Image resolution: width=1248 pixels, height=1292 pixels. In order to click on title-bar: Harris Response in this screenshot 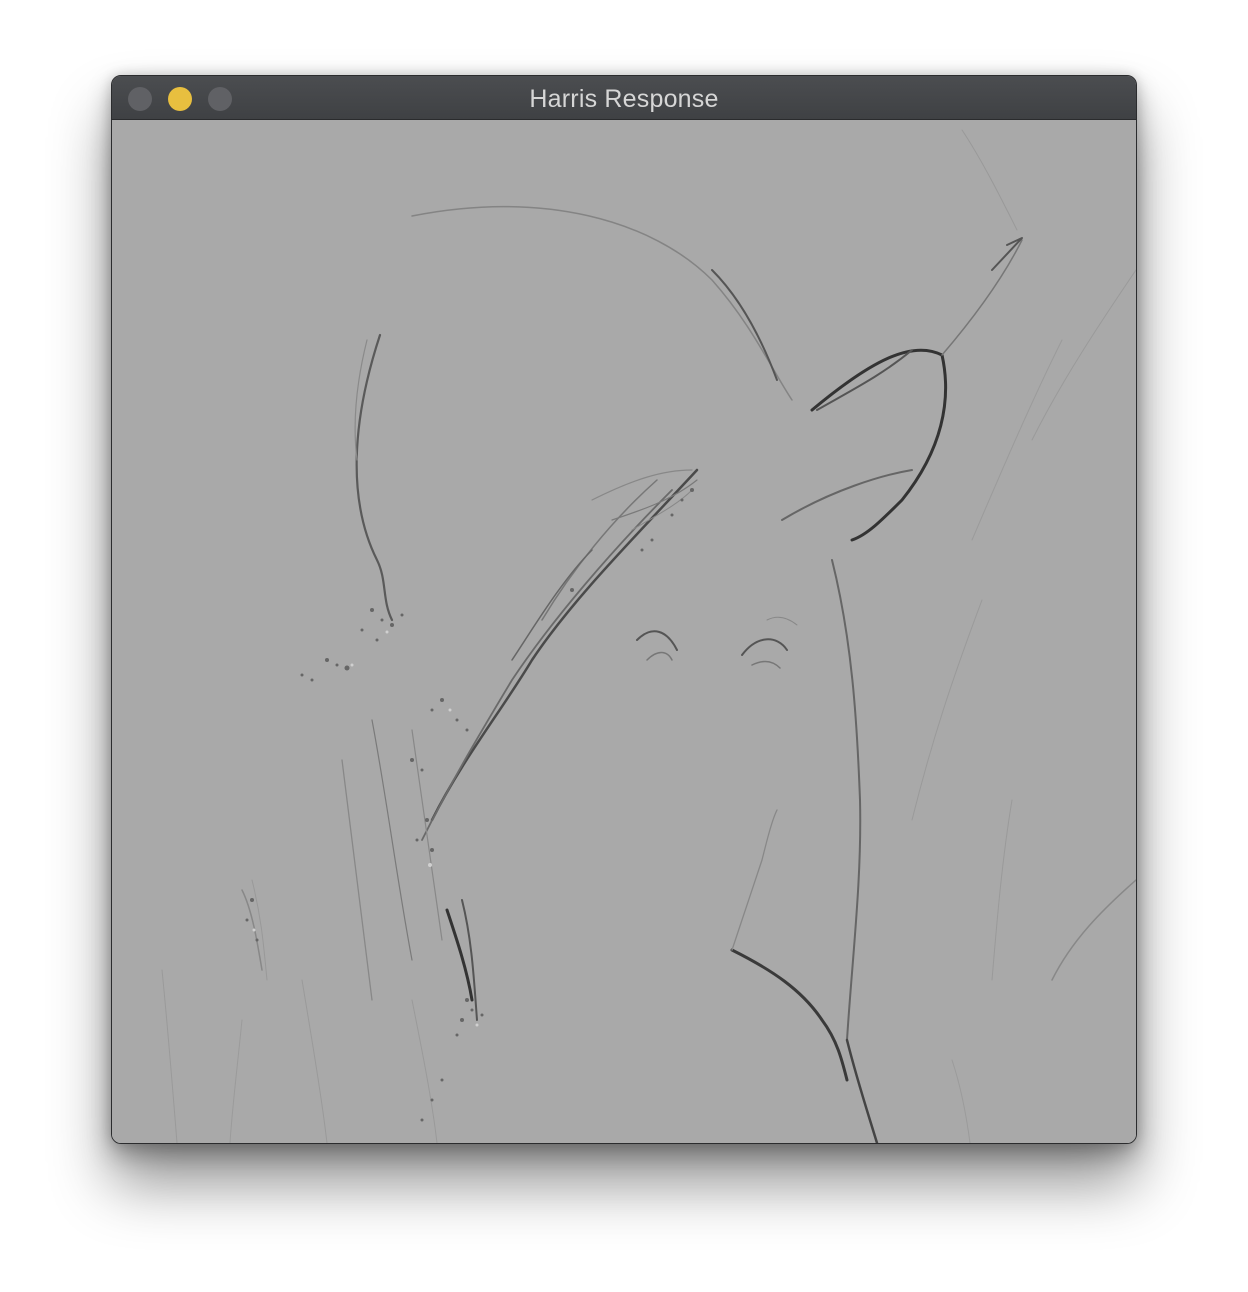, I will do `click(624, 98)`.